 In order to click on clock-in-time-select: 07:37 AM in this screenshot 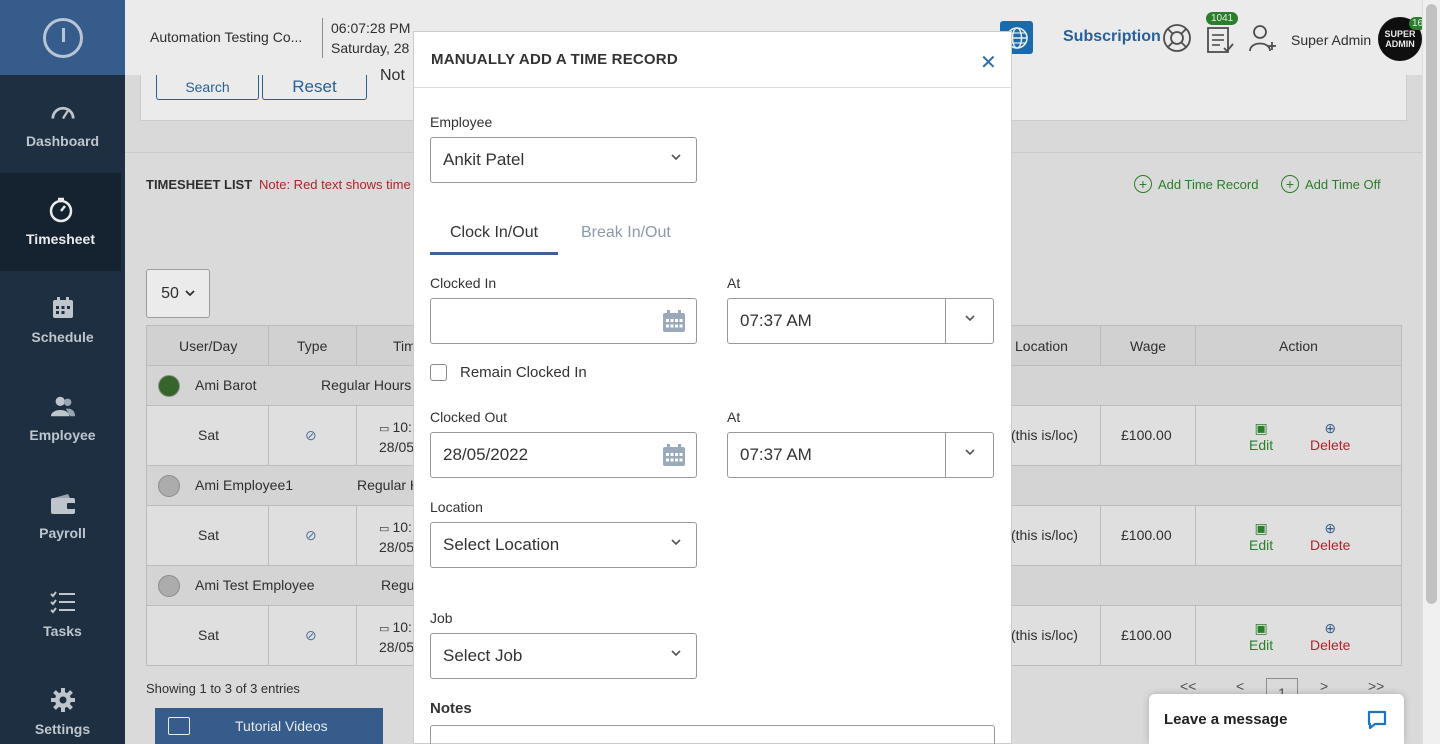, I will do `click(860, 321)`.